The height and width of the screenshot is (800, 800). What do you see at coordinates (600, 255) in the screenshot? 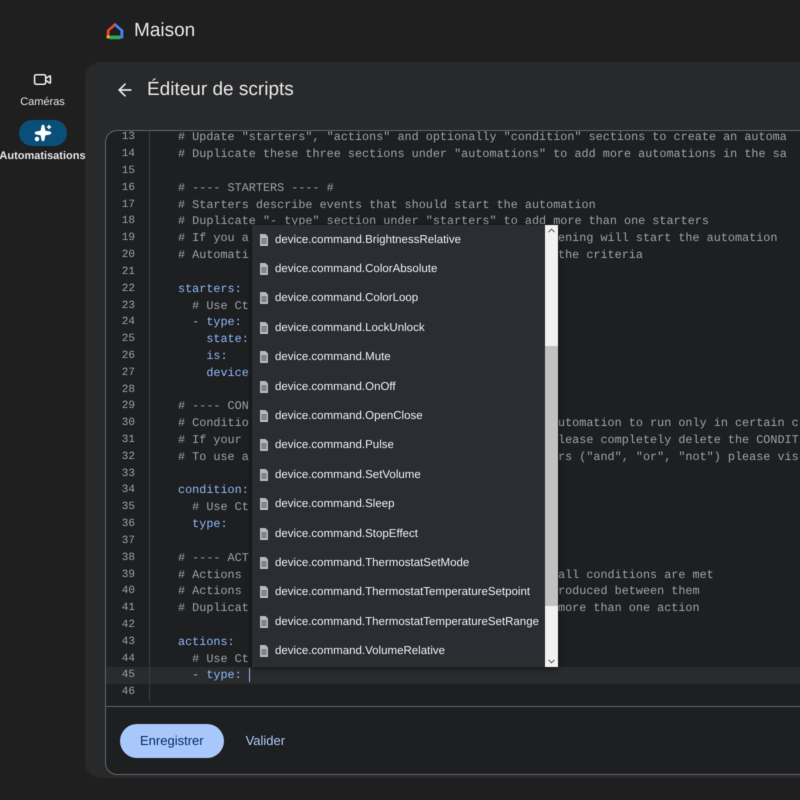
I see `code-text: the criteria` at bounding box center [600, 255].